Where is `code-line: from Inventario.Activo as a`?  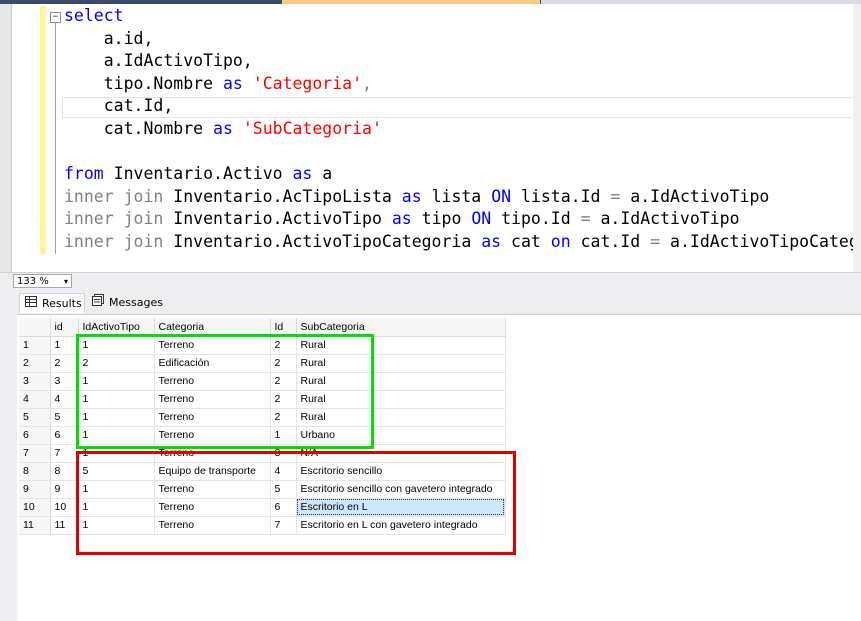 code-line: from Inventario.Activo as a is located at coordinates (198, 174).